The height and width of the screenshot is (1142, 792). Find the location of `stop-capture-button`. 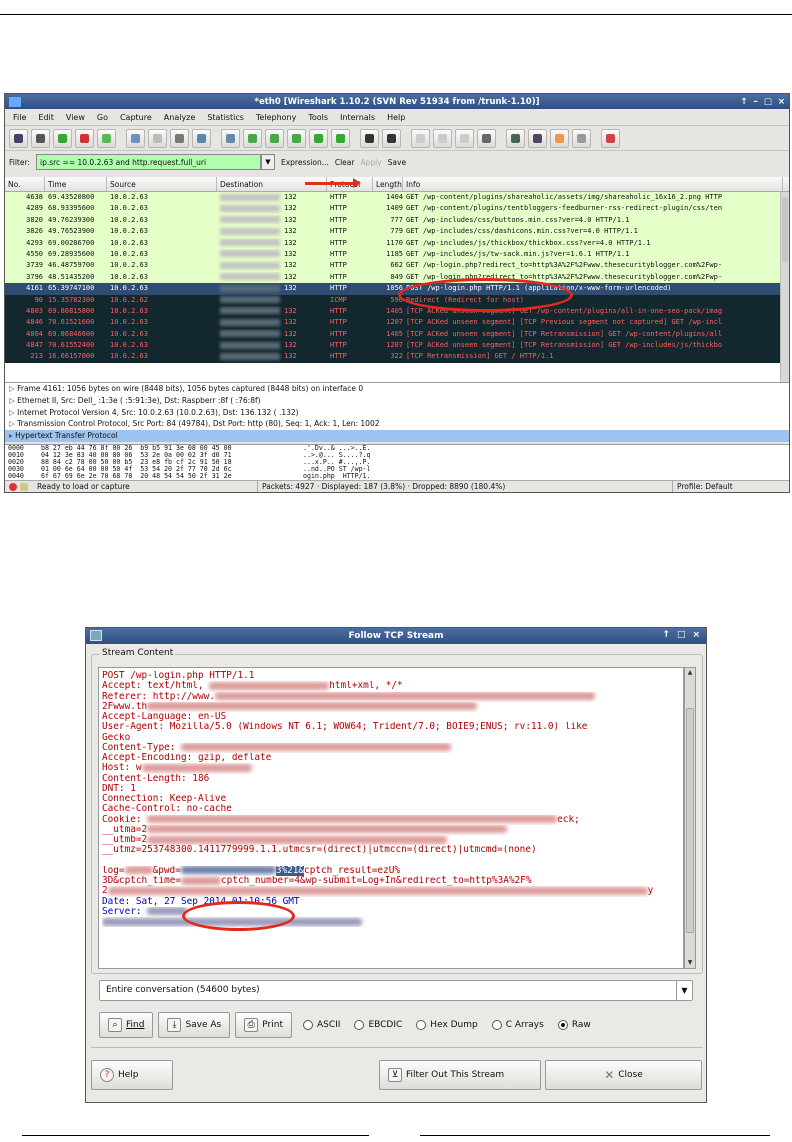

stop-capture-button is located at coordinates (84, 138).